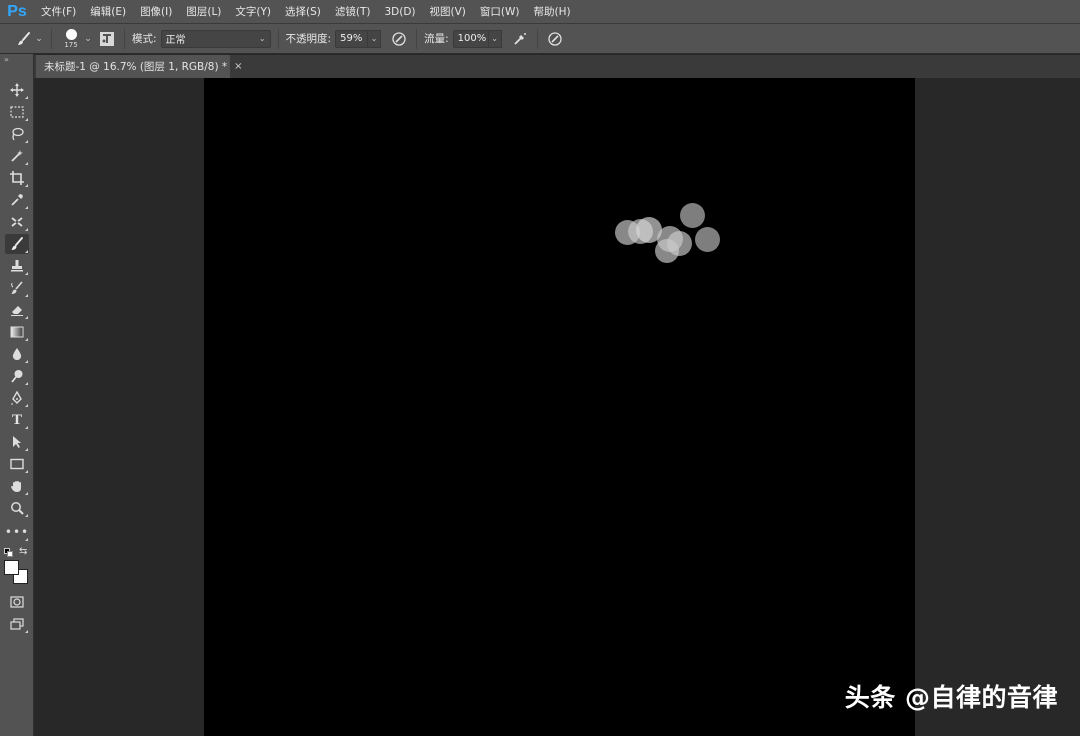  I want to click on eyedropper-tool-icon, so click(17, 200).